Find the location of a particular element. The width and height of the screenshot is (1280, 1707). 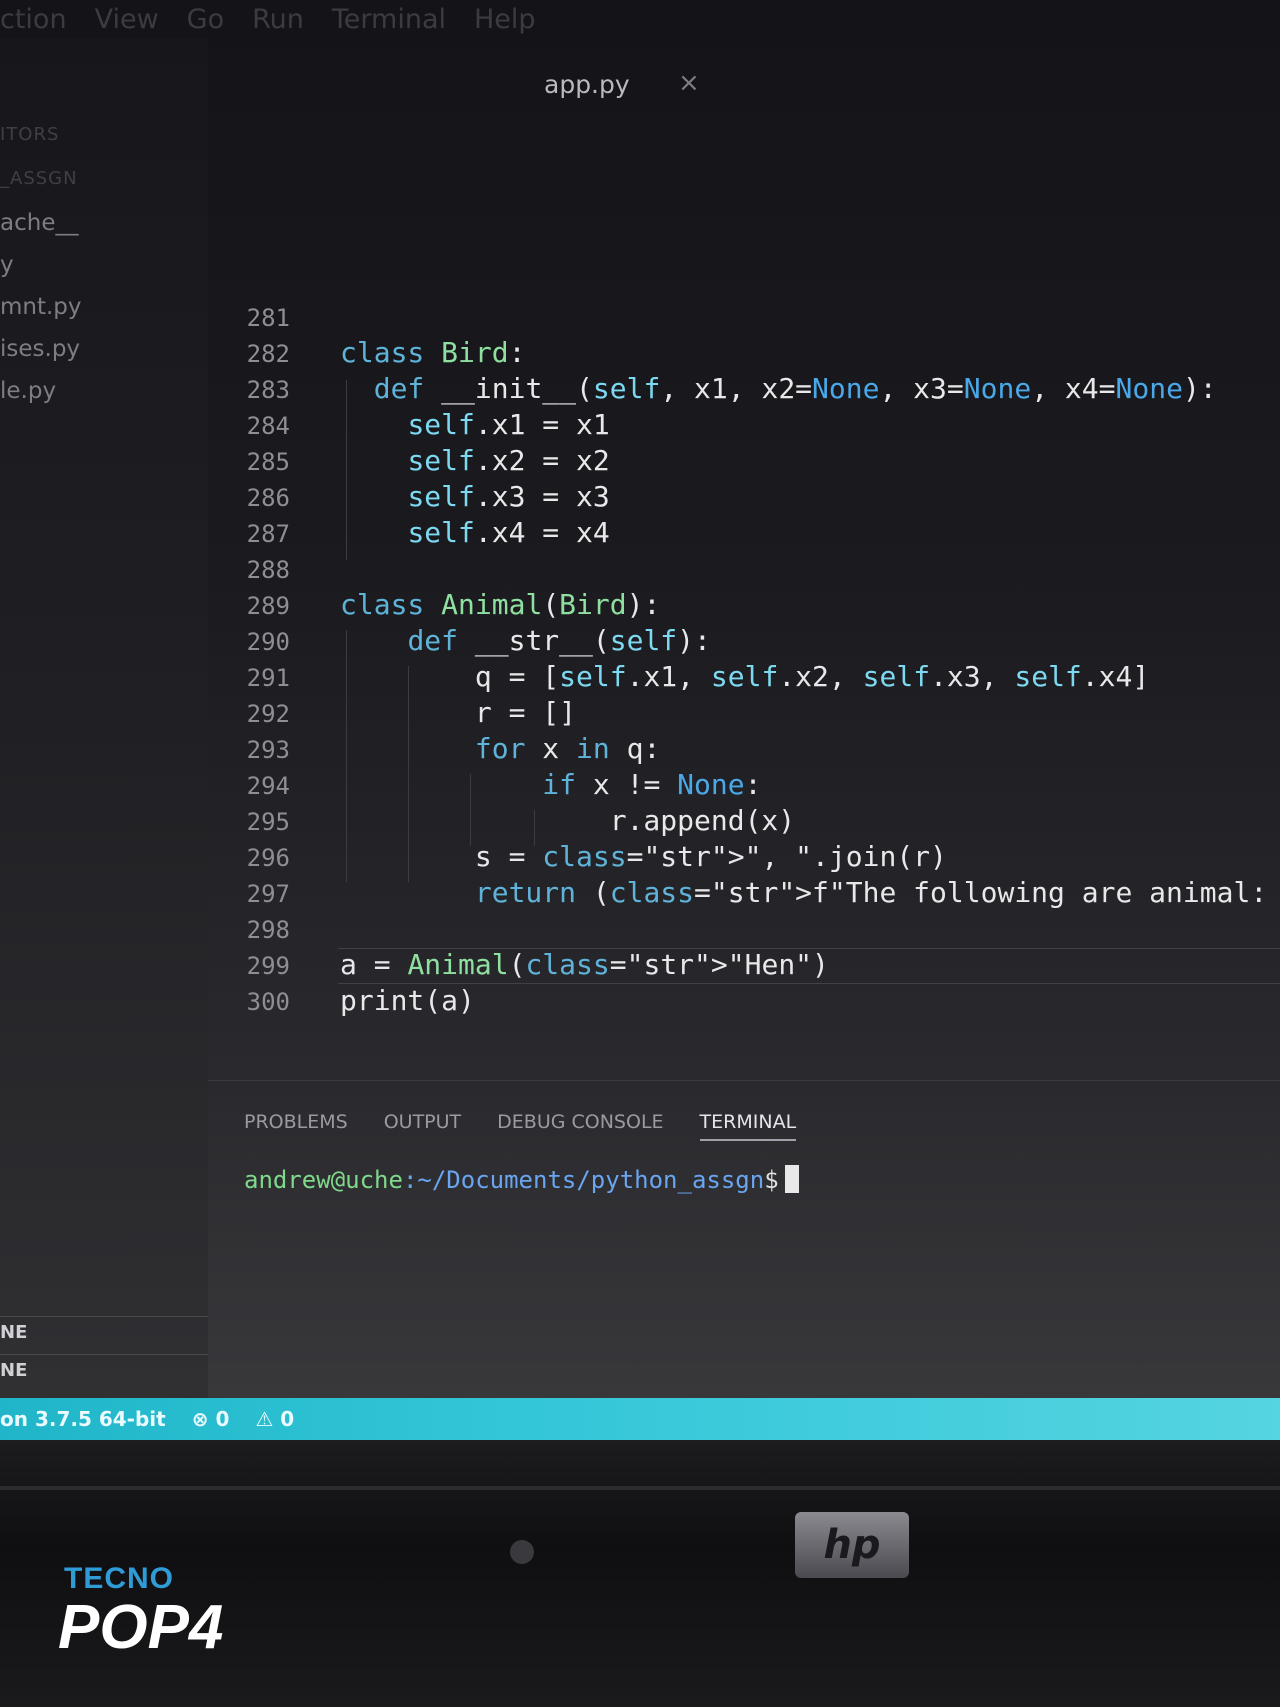

line-number: 292 is located at coordinates (268, 714).